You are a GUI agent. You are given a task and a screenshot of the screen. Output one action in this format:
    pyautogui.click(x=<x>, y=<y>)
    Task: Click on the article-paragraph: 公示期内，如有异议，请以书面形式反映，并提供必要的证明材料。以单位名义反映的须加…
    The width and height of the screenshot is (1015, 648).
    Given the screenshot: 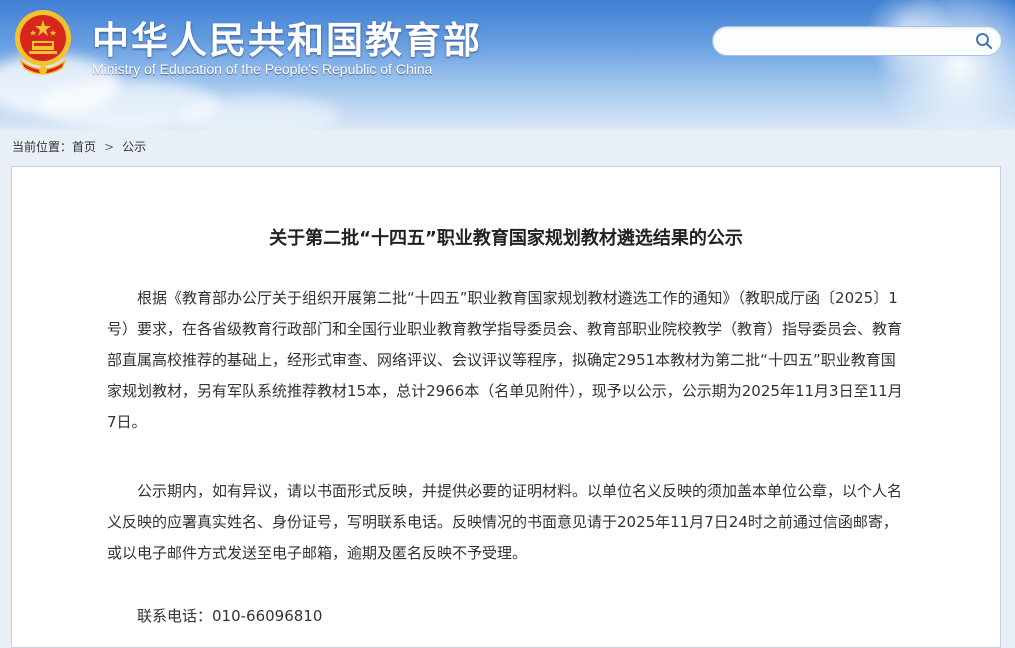 What is the action you would take?
    pyautogui.click(x=505, y=522)
    